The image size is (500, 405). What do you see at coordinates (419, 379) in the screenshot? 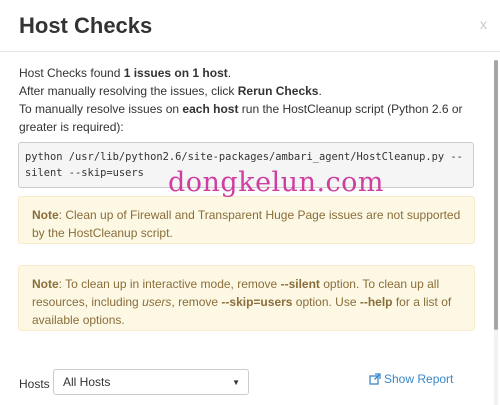
I see `show-report-label: Show Report` at bounding box center [419, 379].